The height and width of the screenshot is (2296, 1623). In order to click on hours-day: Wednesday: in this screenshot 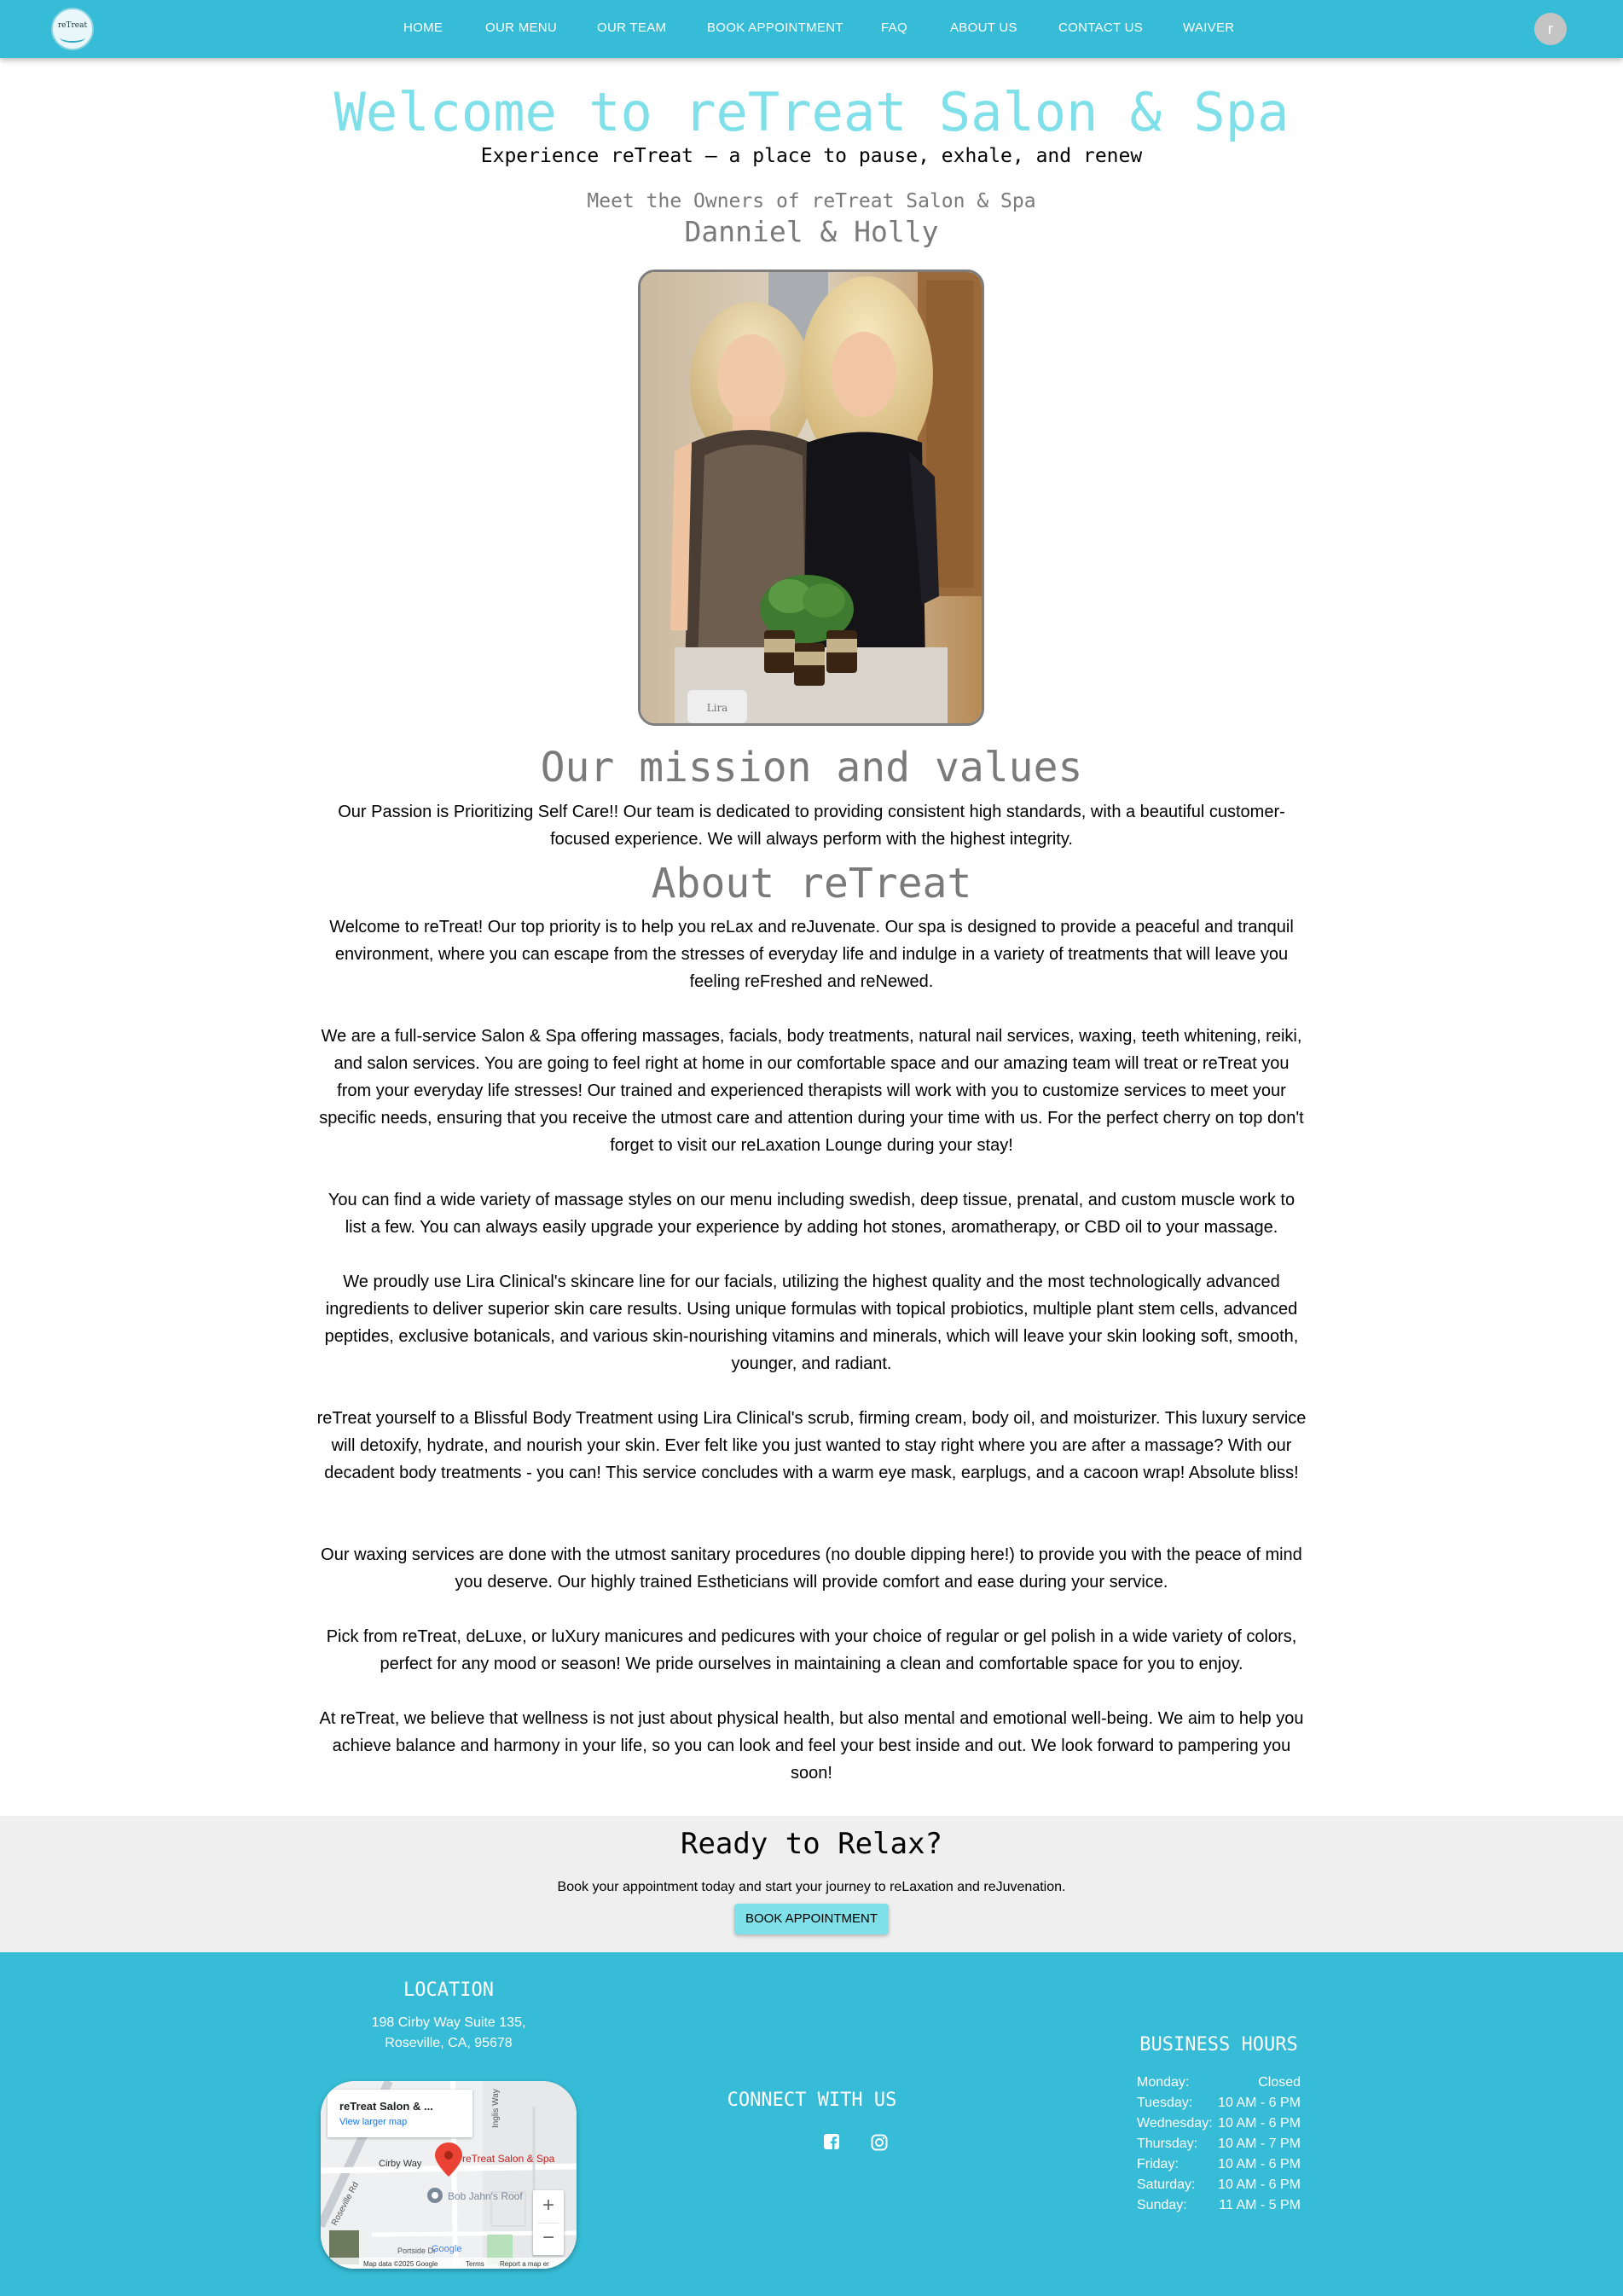, I will do `click(1175, 2123)`.